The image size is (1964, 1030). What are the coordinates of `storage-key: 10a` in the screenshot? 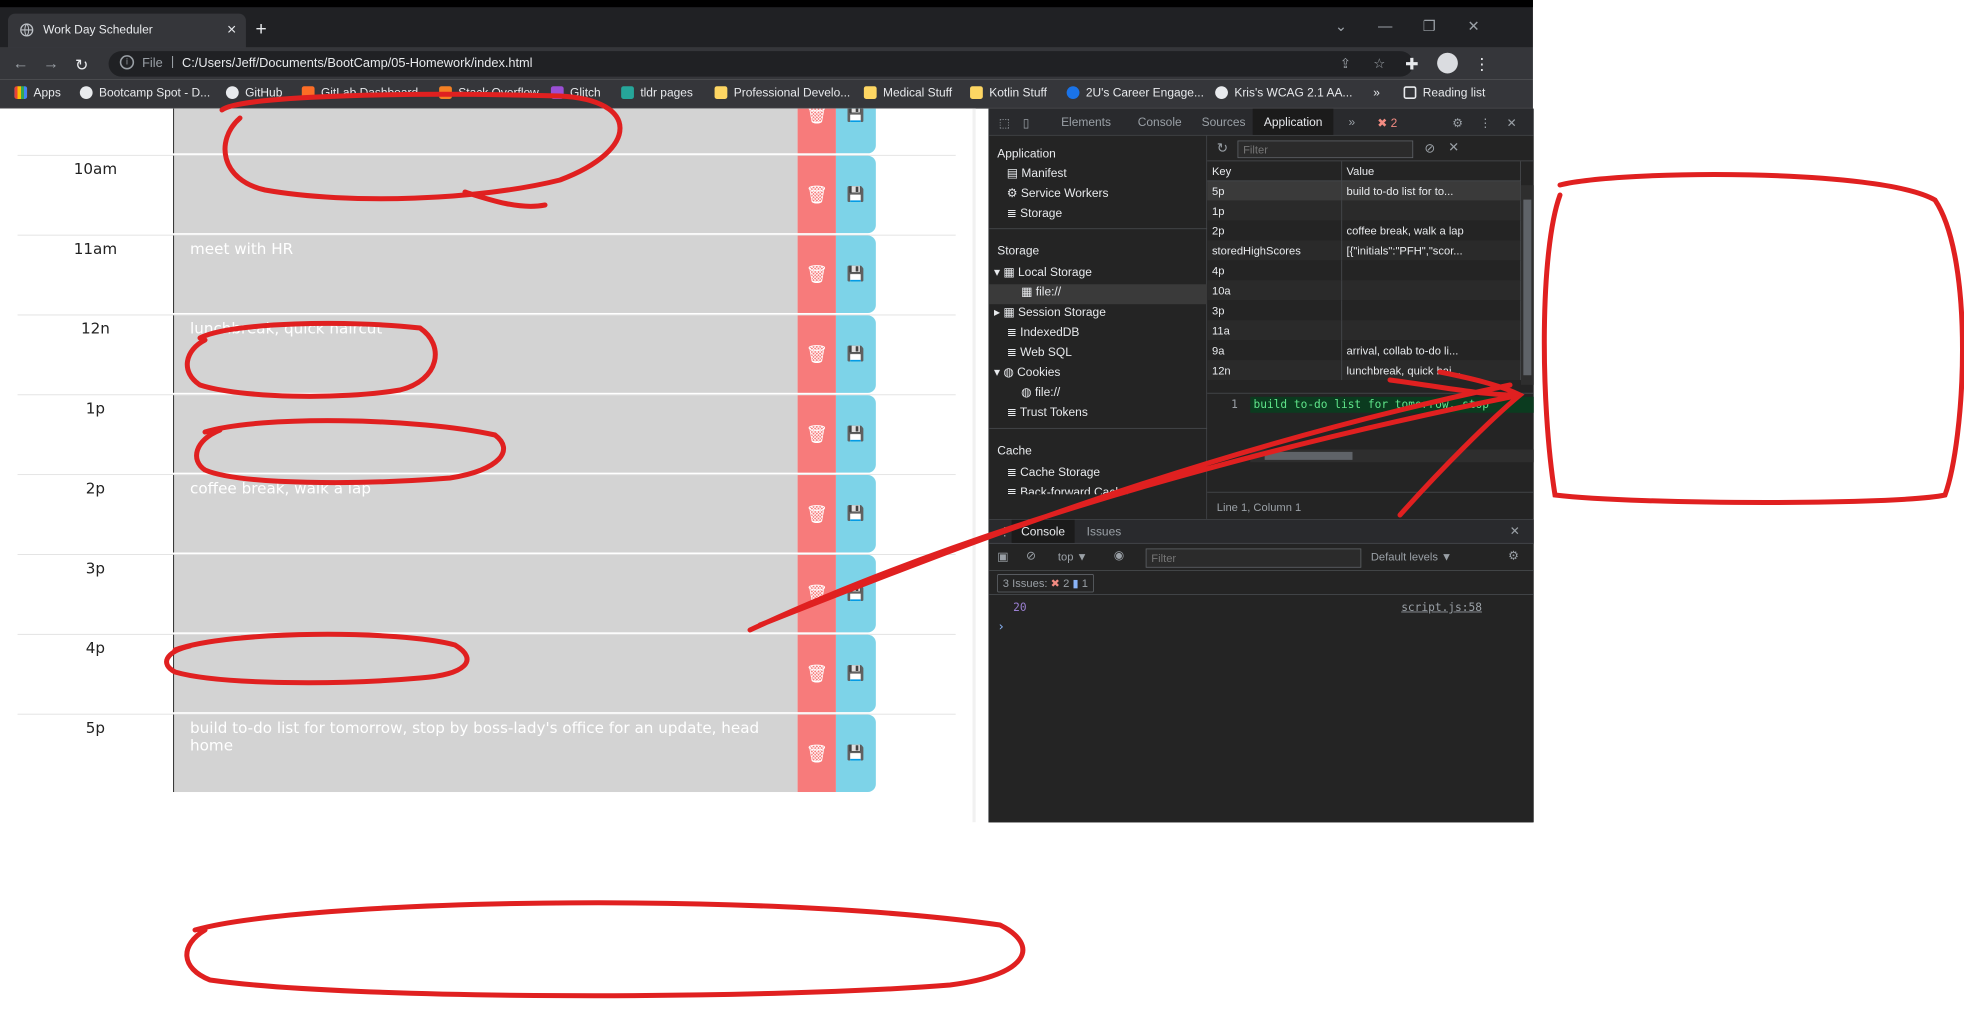 It's located at (1274, 290).